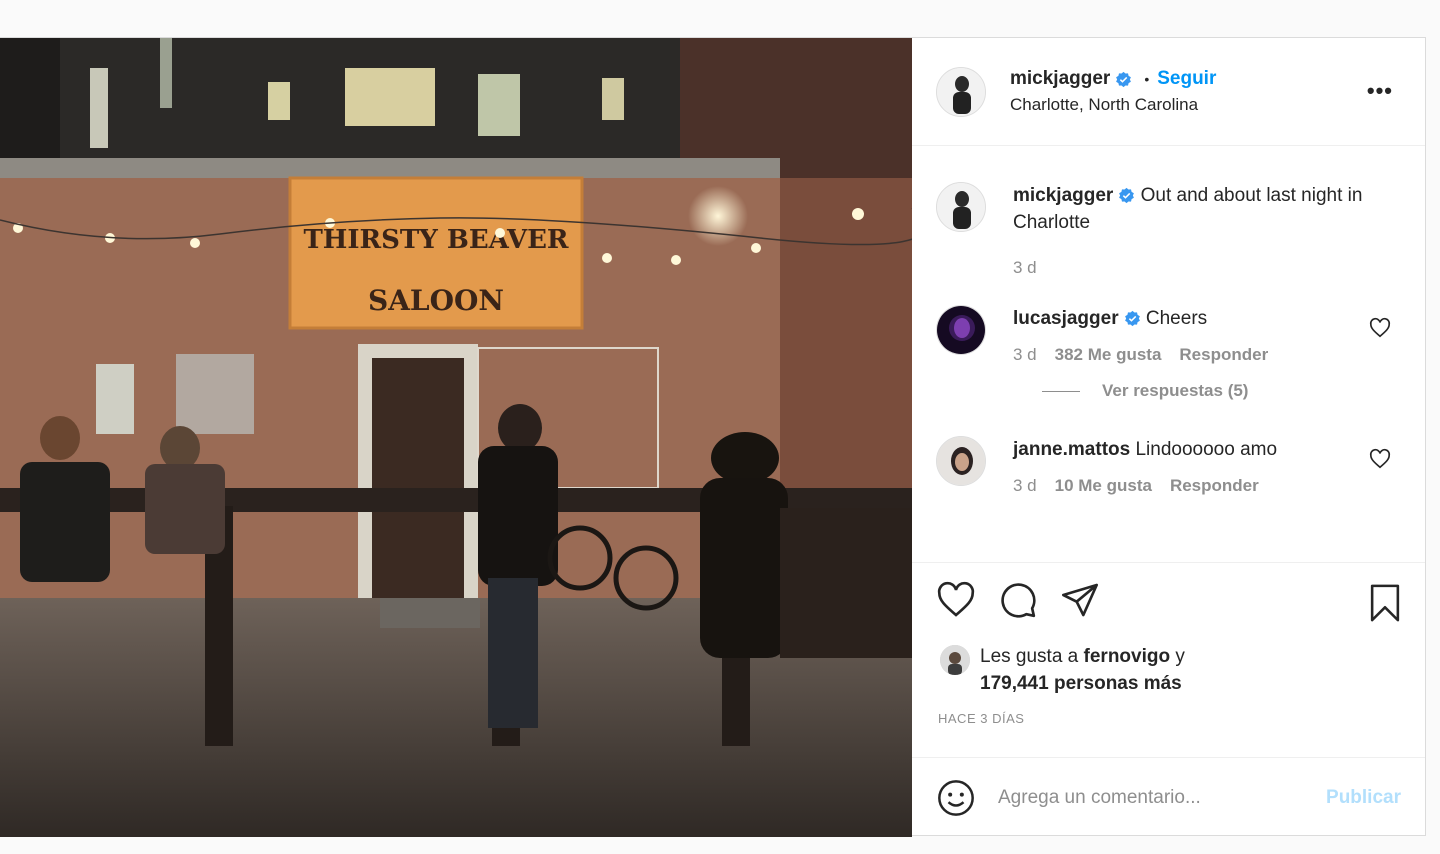 The image size is (1440, 854). I want to click on replies-line, so click(1061, 391).